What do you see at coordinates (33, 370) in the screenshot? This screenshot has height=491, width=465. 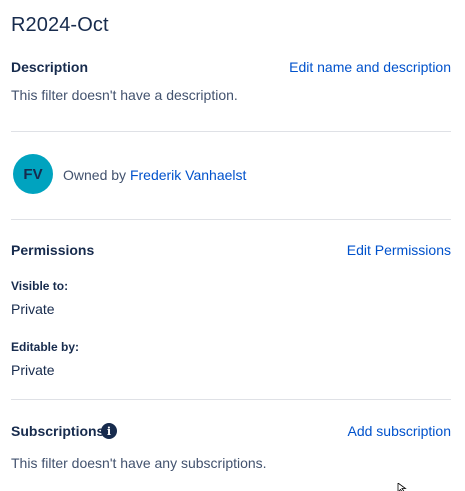 I see `editable-by-value: Private` at bounding box center [33, 370].